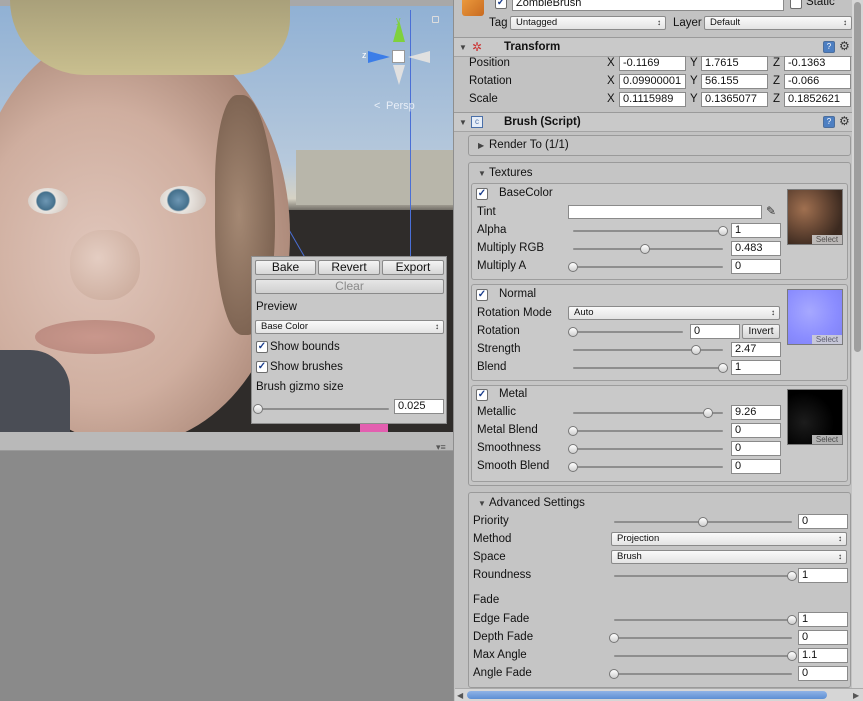  Describe the element at coordinates (823, 521) in the screenshot. I see `priority-field: 0` at that location.